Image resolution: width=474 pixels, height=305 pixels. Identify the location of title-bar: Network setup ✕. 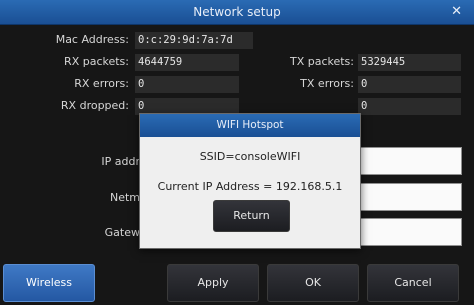
(237, 12).